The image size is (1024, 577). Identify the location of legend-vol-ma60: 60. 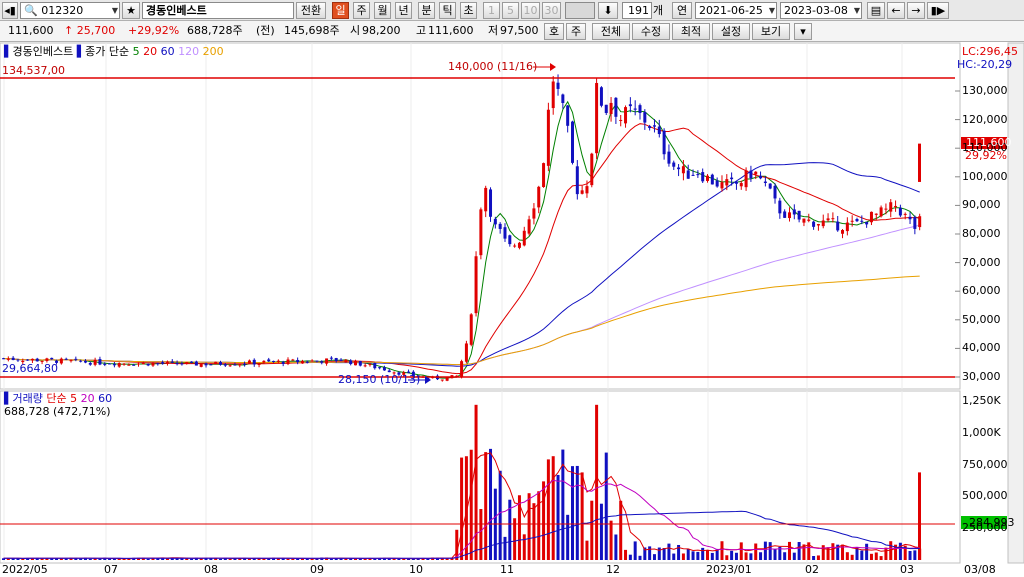
(105, 398).